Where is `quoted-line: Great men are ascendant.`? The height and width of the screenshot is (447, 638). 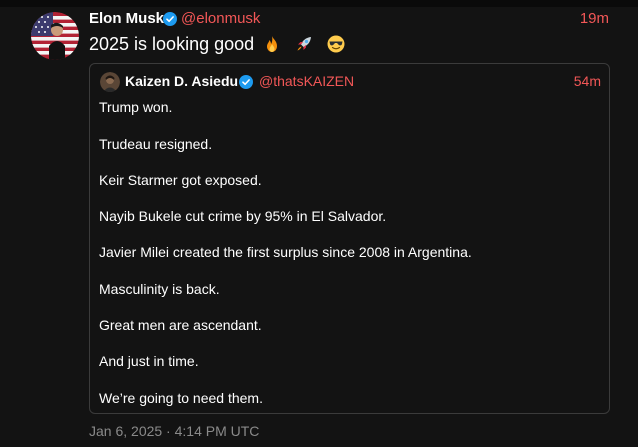
quoted-line: Great men are ascendant. is located at coordinates (180, 325).